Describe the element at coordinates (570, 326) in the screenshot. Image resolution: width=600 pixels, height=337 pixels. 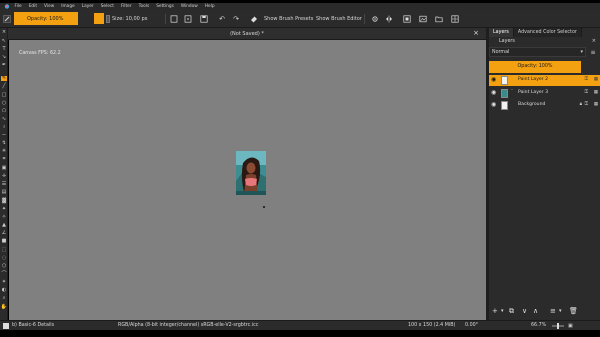
I see `view-mode-icon: ▣` at that location.